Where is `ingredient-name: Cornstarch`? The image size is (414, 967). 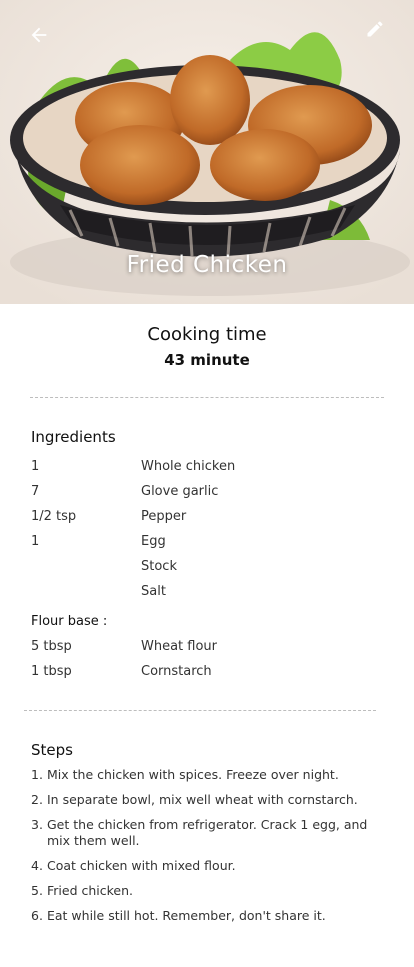
ingredient-name: Cornstarch is located at coordinates (176, 671).